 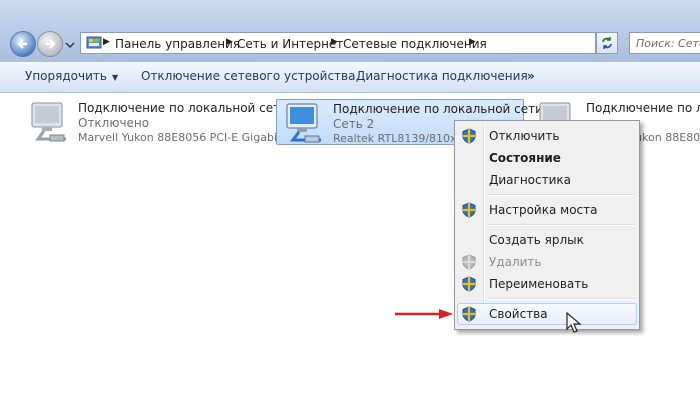 I want to click on menu-item-rename: Переименовать, so click(x=547, y=284).